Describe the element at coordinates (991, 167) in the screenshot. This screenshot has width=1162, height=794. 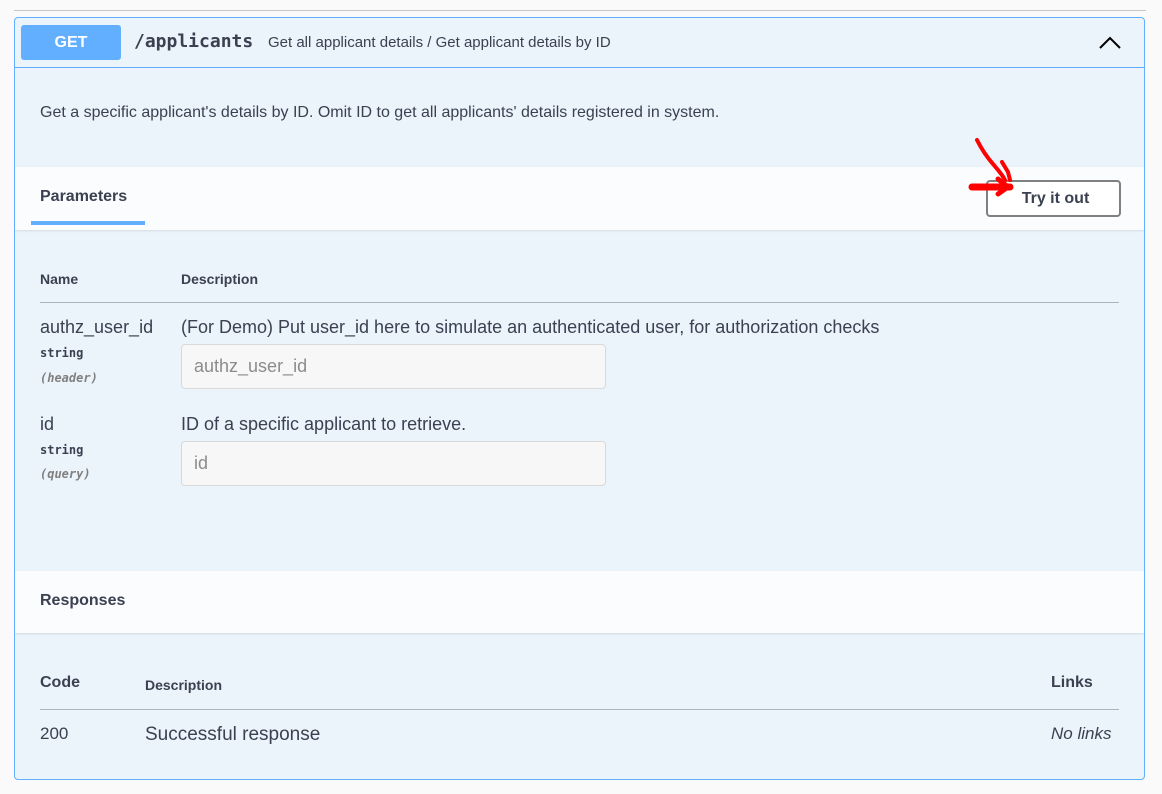
I see `red-arrow-annotation-icon` at that location.